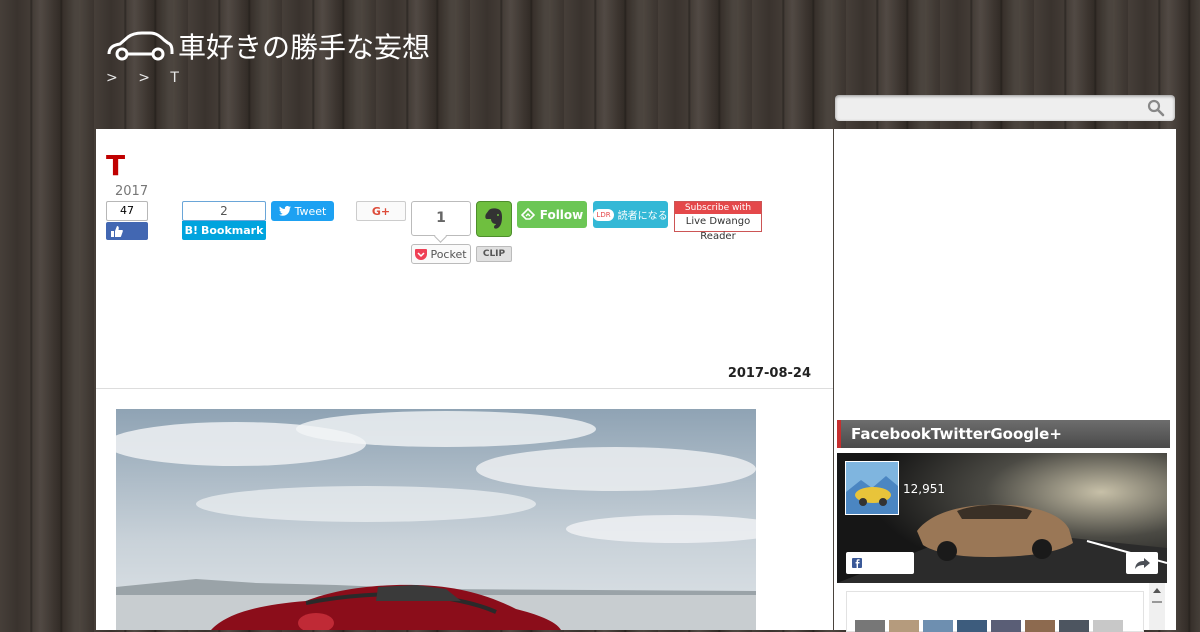 The height and width of the screenshot is (632, 1200). I want to click on followers-scrollbar, so click(1157, 606).